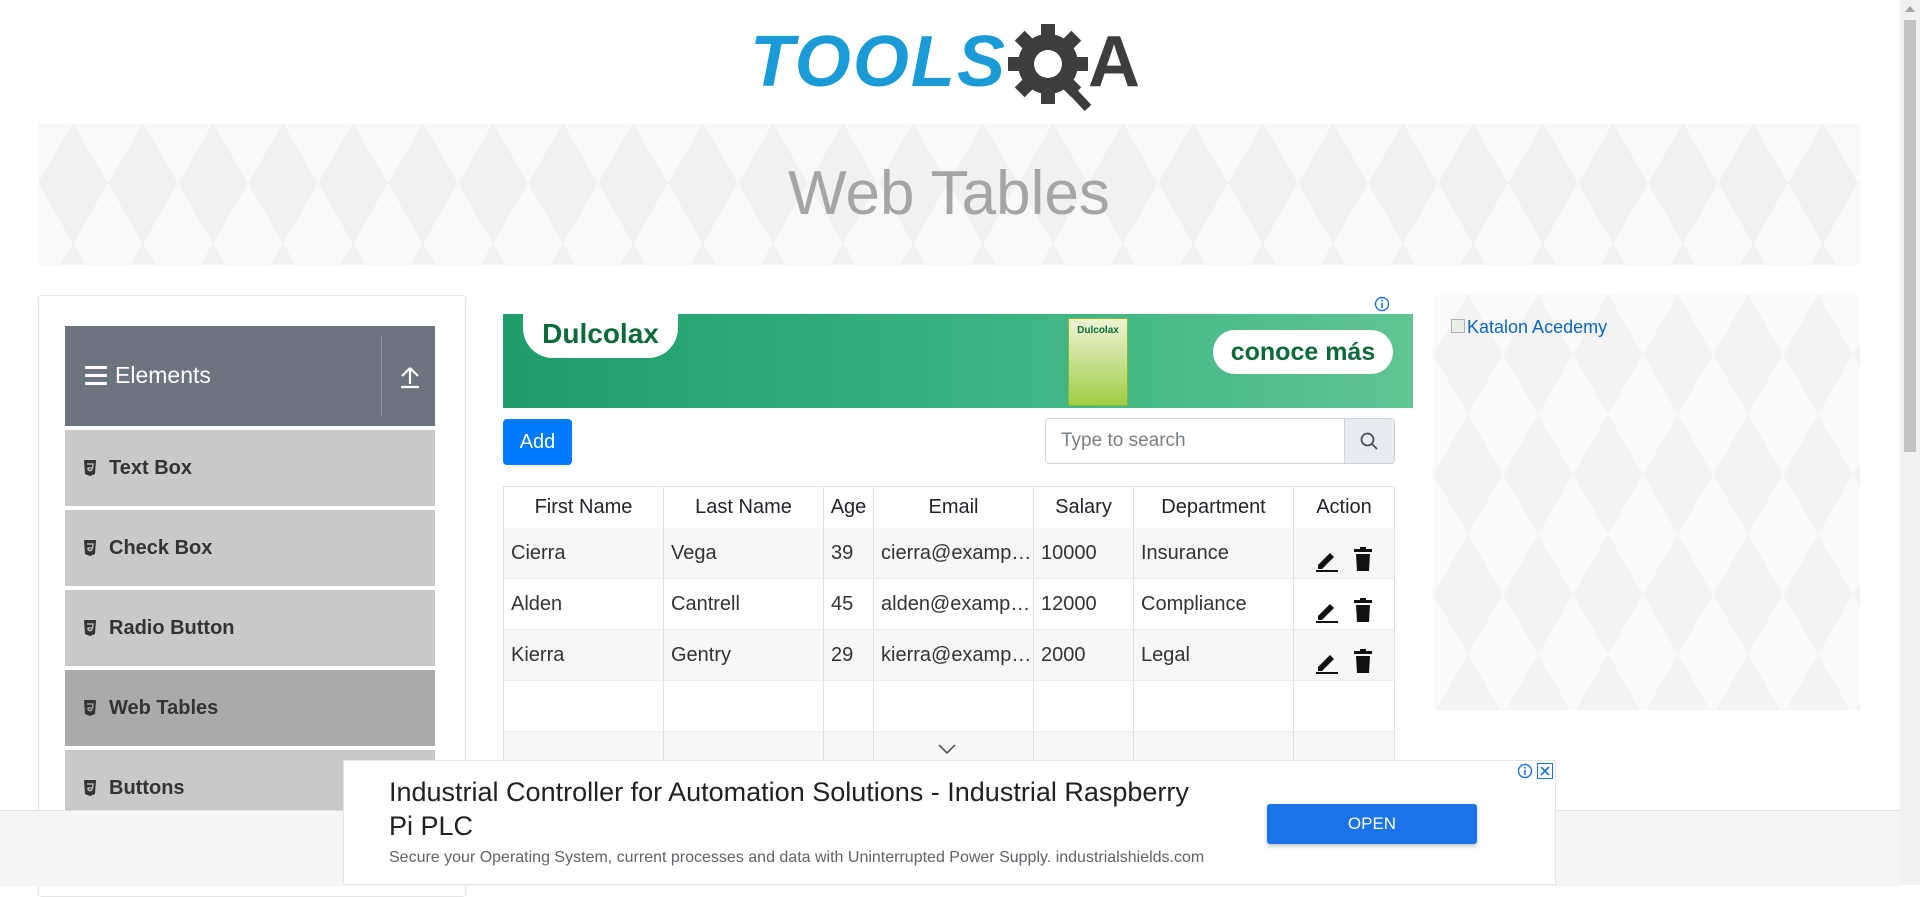 The height and width of the screenshot is (897, 1920). I want to click on toolsqa-logo: TOOLS A, so click(951, 66).